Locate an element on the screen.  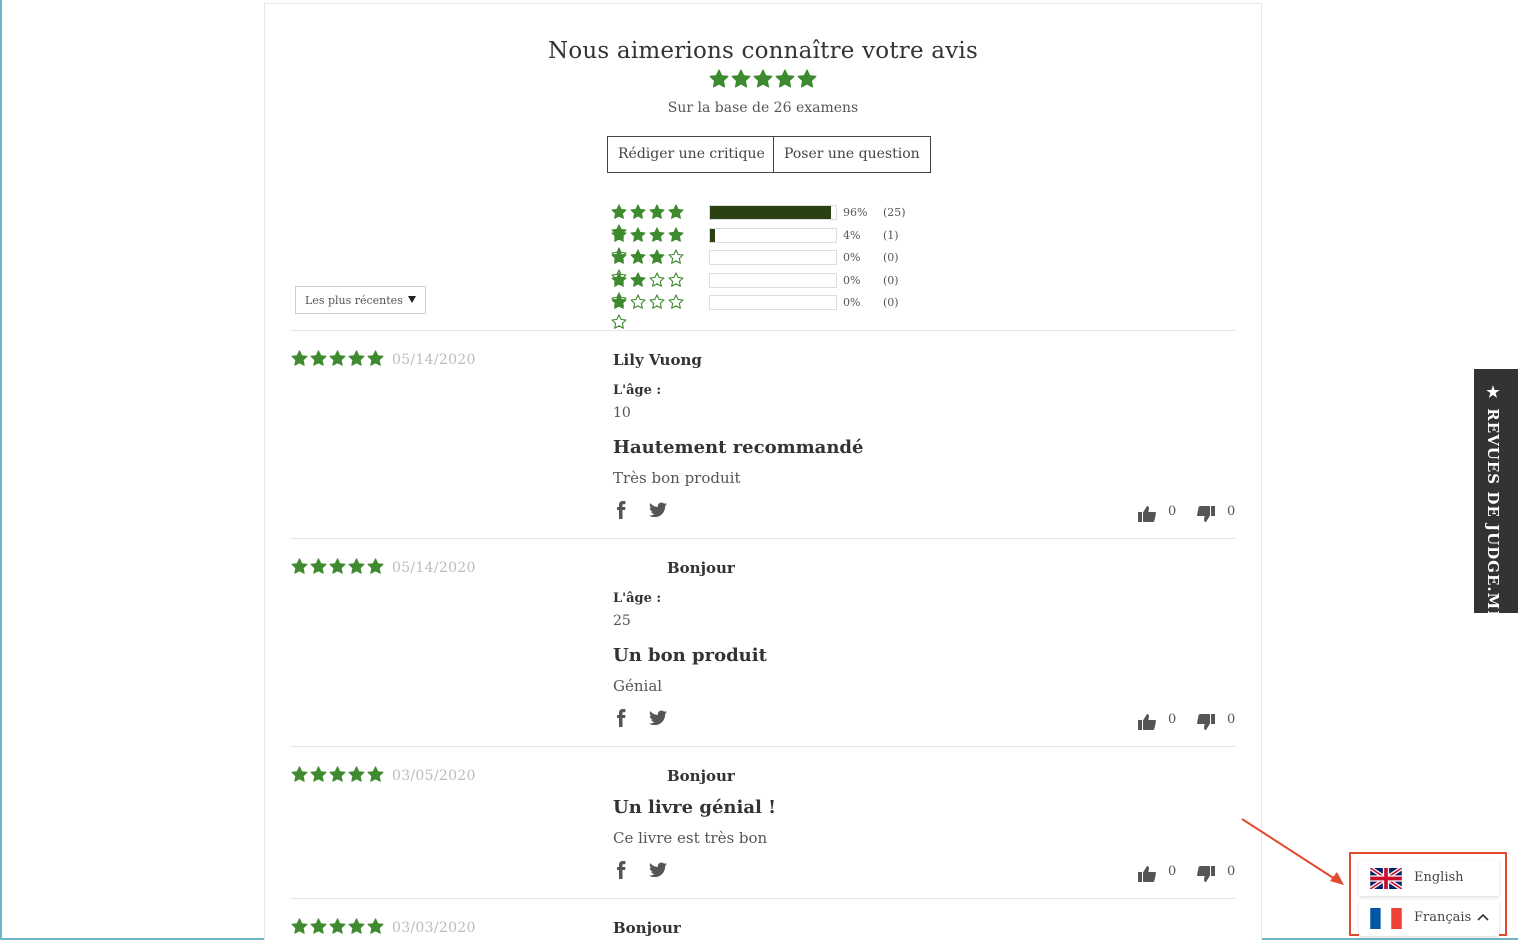
language-option-francais: Français is located at coordinates (1429, 918).